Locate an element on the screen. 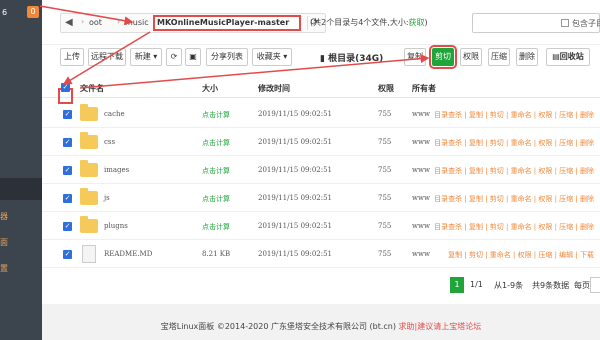 This screenshot has height=340, width=600. search-input: 包含子目录 is located at coordinates (536, 23).